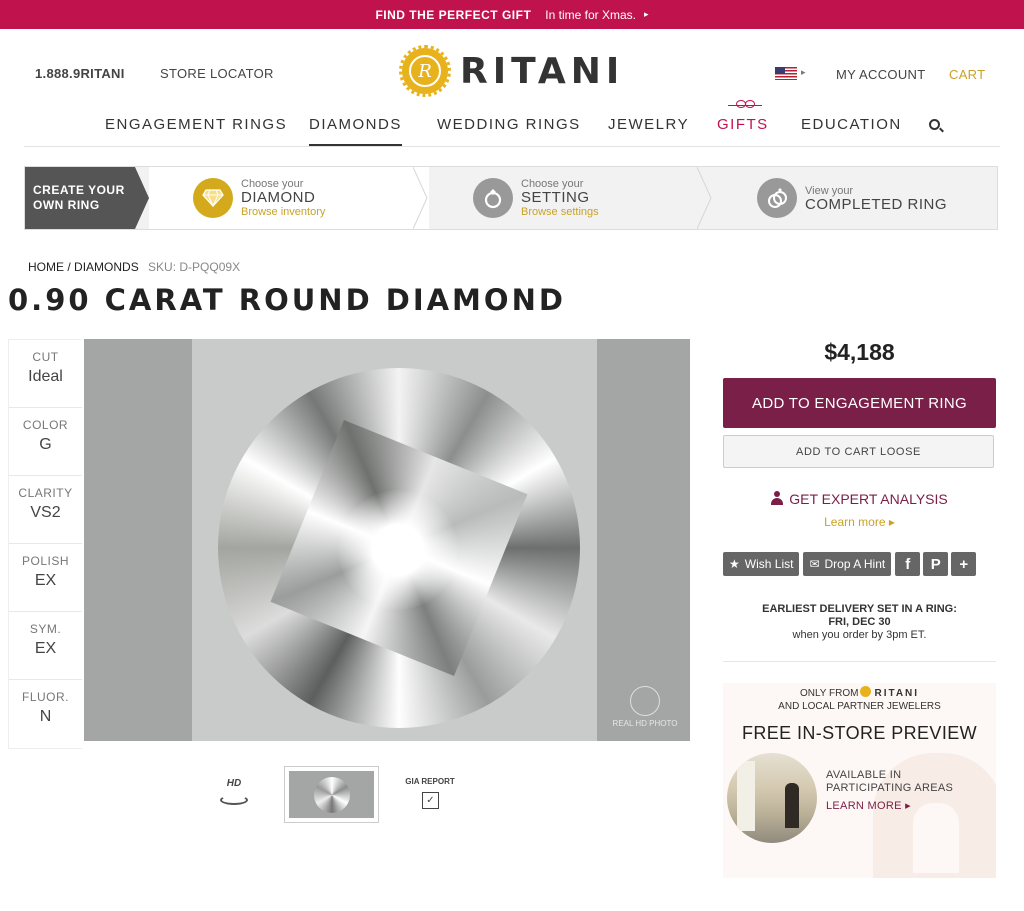 The height and width of the screenshot is (911, 1024). I want to click on preview-learn-more-link: LEARN MORE ▸, so click(868, 805).